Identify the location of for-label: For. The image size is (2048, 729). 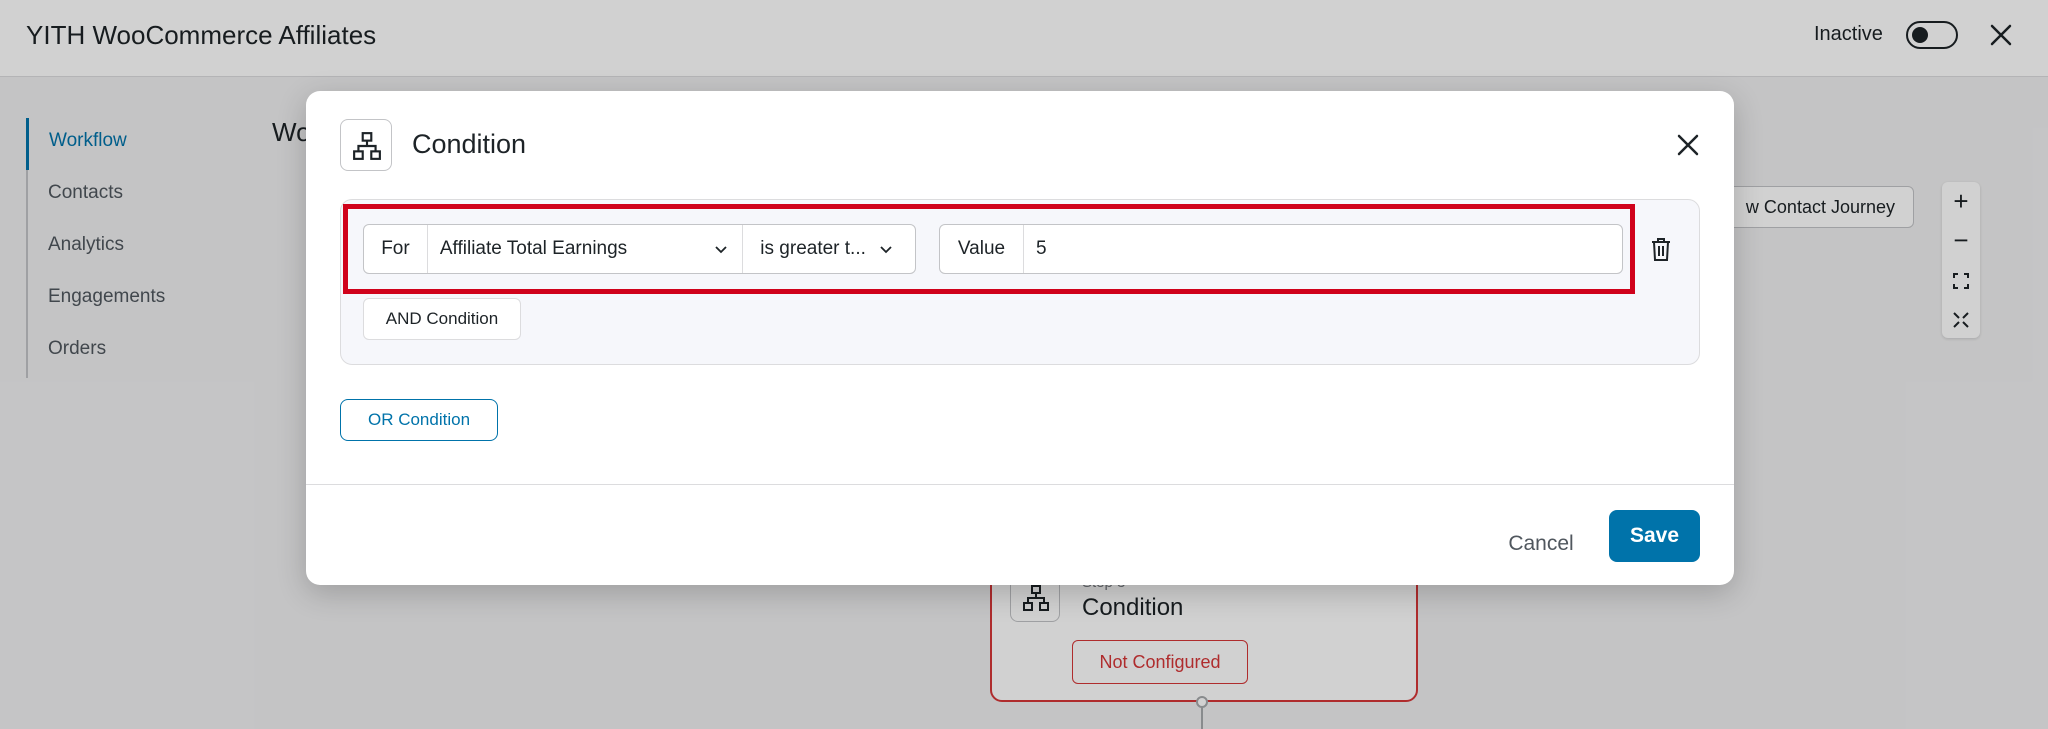
(396, 249).